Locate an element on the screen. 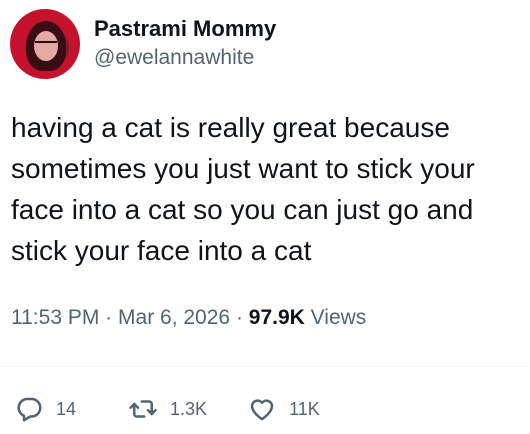 The height and width of the screenshot is (434, 530). display-name: Pastrami Mommy is located at coordinates (185, 29).